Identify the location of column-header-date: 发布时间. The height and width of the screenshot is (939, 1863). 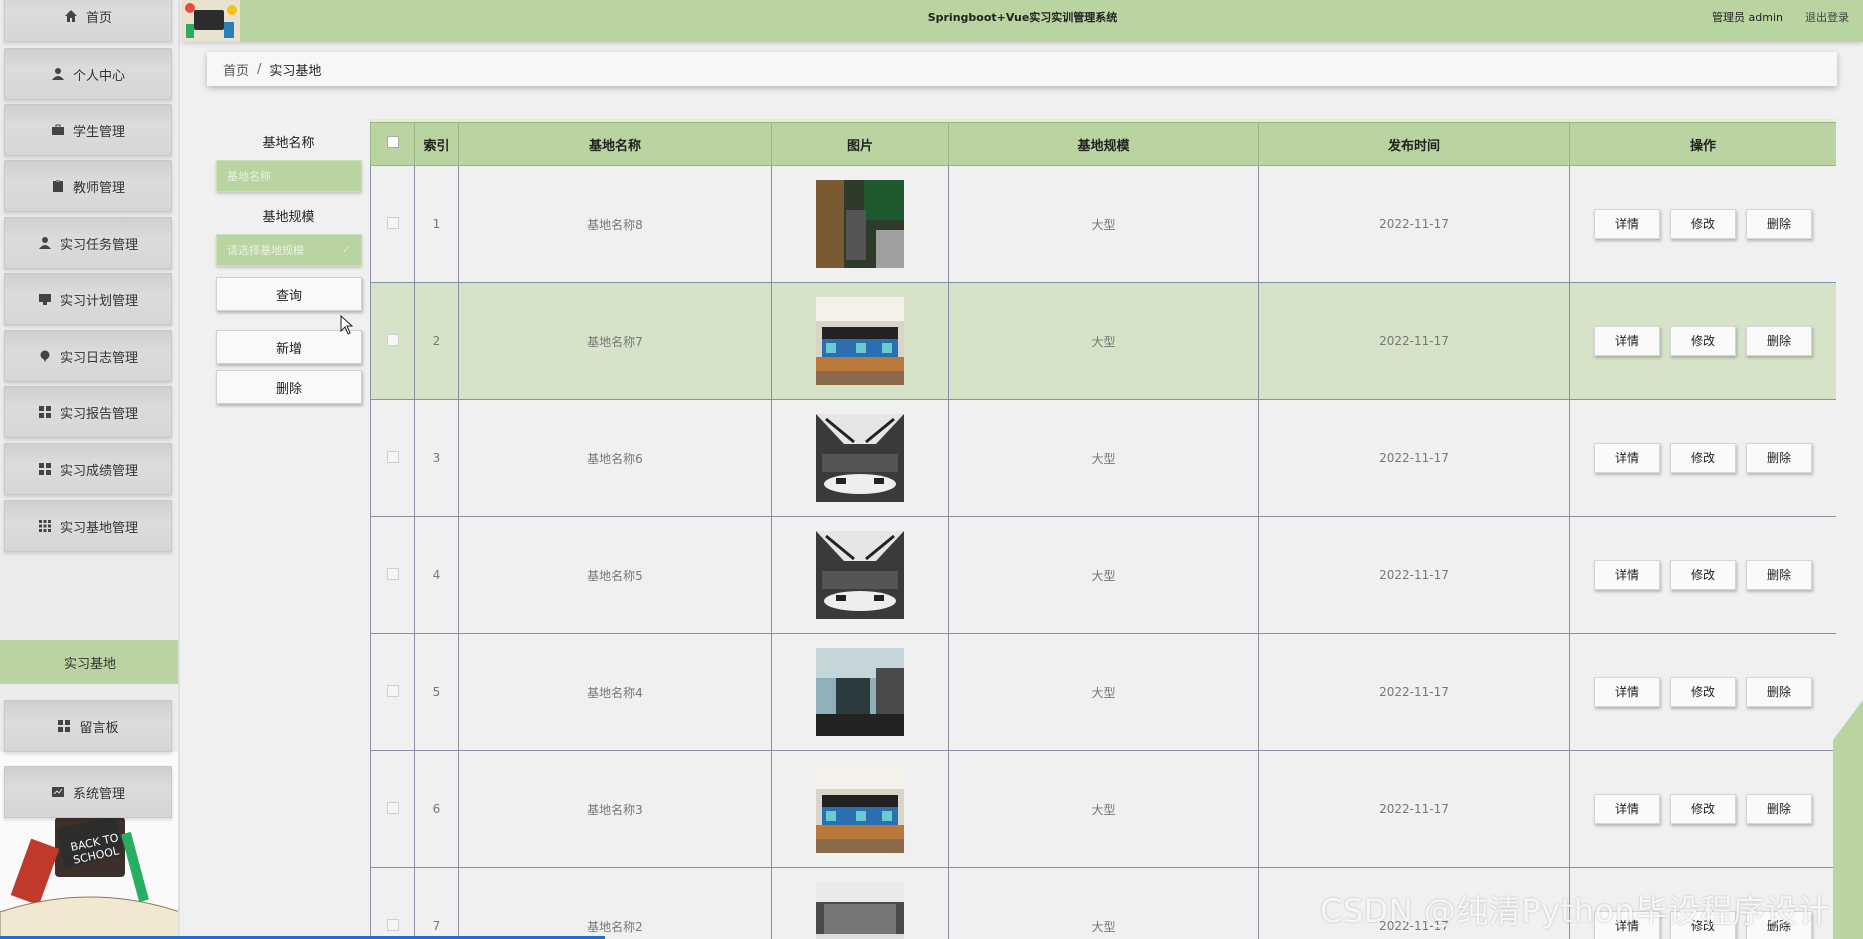
(1414, 144).